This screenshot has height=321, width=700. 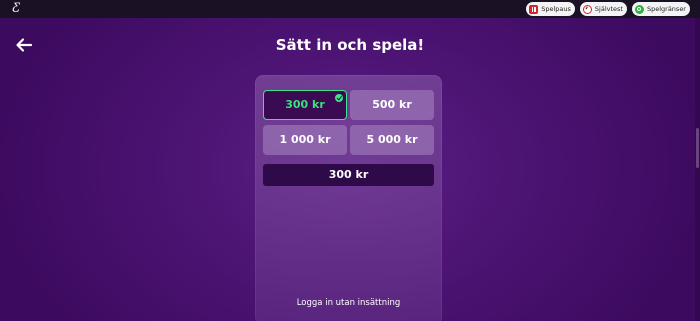 What do you see at coordinates (556, 9) in the screenshot?
I see `spelpaus-label: Spelpaus` at bounding box center [556, 9].